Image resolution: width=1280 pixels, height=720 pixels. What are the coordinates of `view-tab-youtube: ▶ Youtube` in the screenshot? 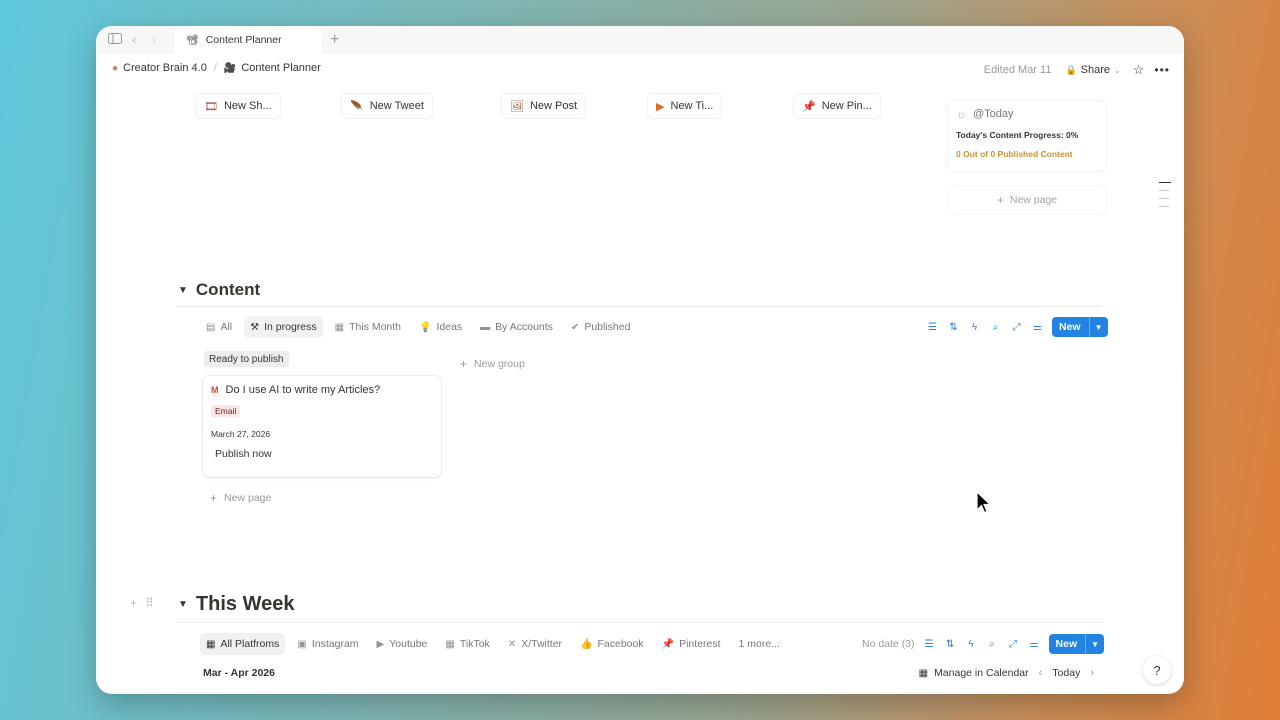 It's located at (402, 644).